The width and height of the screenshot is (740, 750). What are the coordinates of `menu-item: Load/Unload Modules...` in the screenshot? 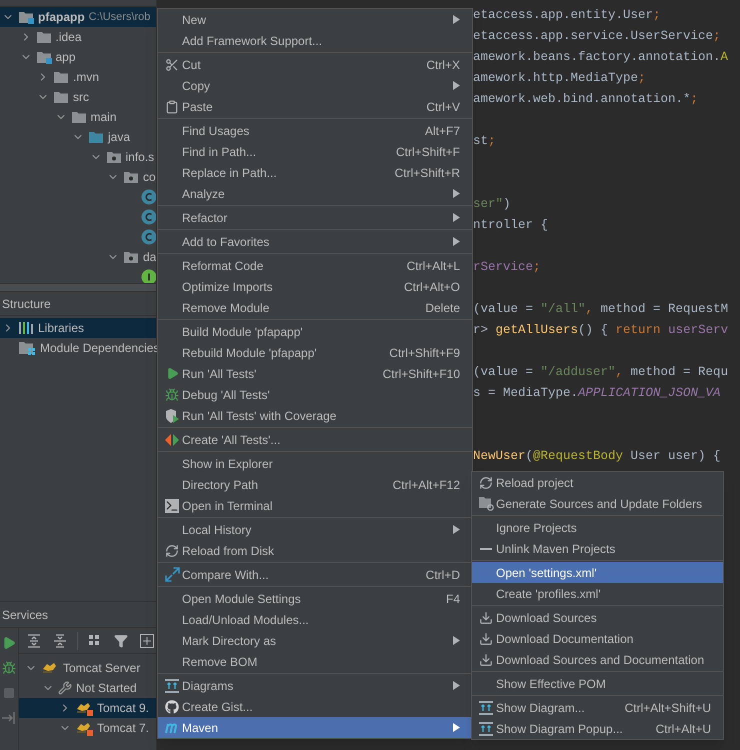 It's located at (315, 619).